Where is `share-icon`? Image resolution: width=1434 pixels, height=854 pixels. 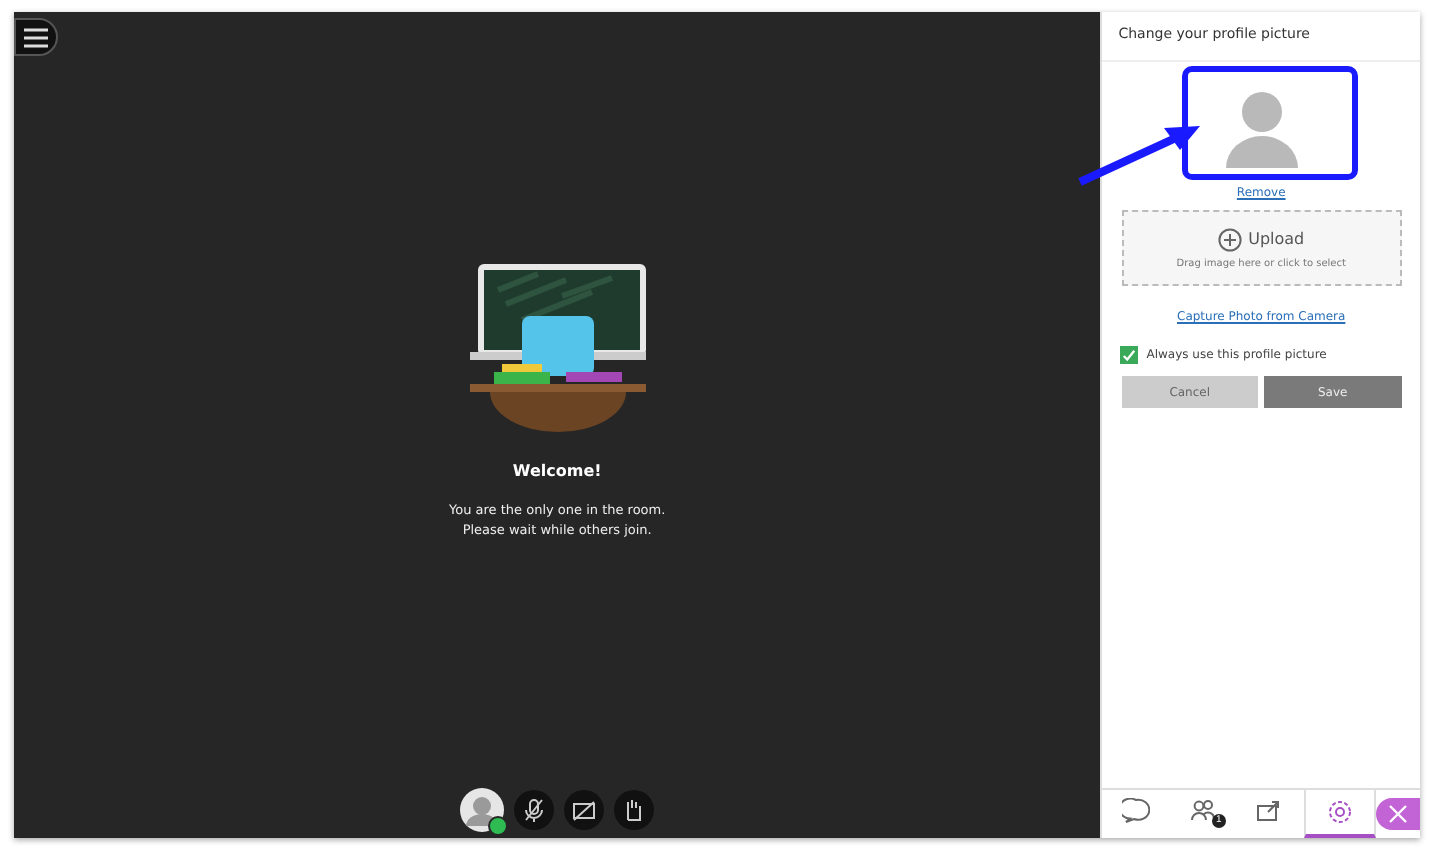 share-icon is located at coordinates (1270, 812).